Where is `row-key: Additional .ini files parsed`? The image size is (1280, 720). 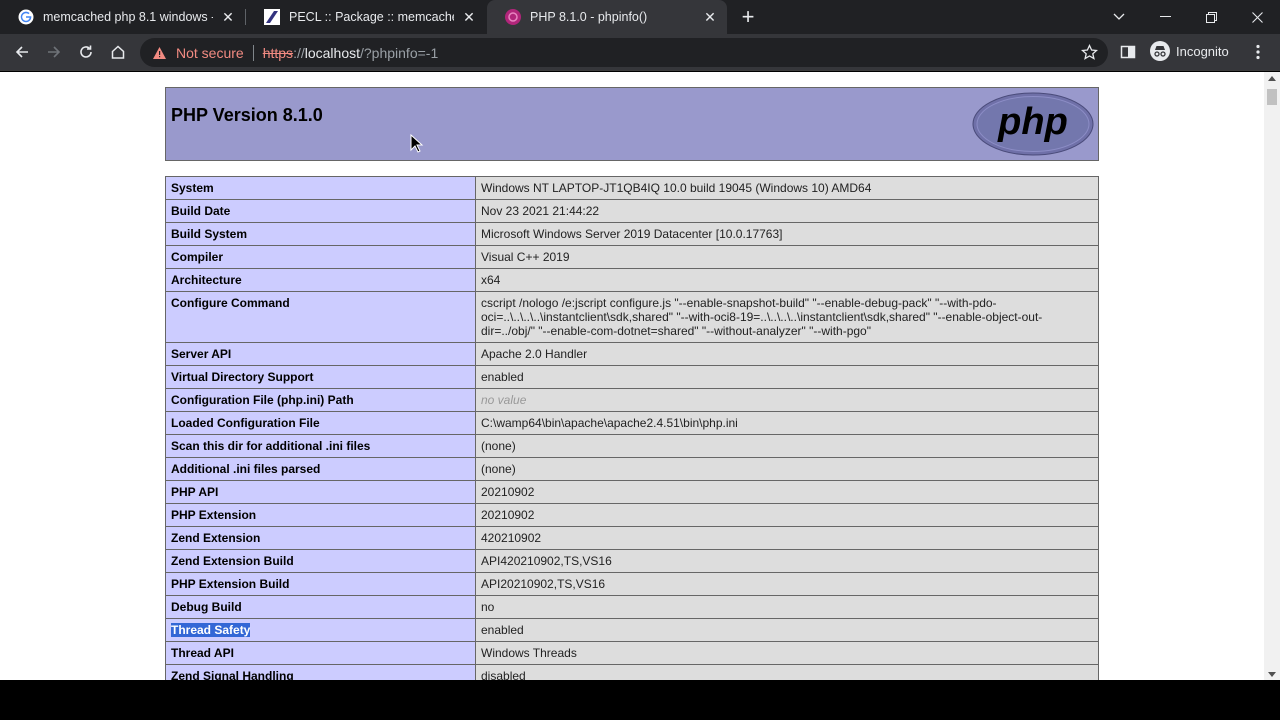 row-key: Additional .ini files parsed is located at coordinates (320, 469).